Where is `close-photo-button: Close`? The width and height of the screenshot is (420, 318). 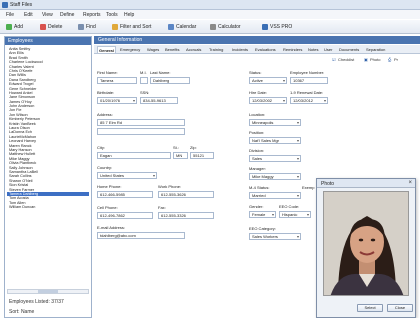 close-photo-button: Close is located at coordinates (400, 308).